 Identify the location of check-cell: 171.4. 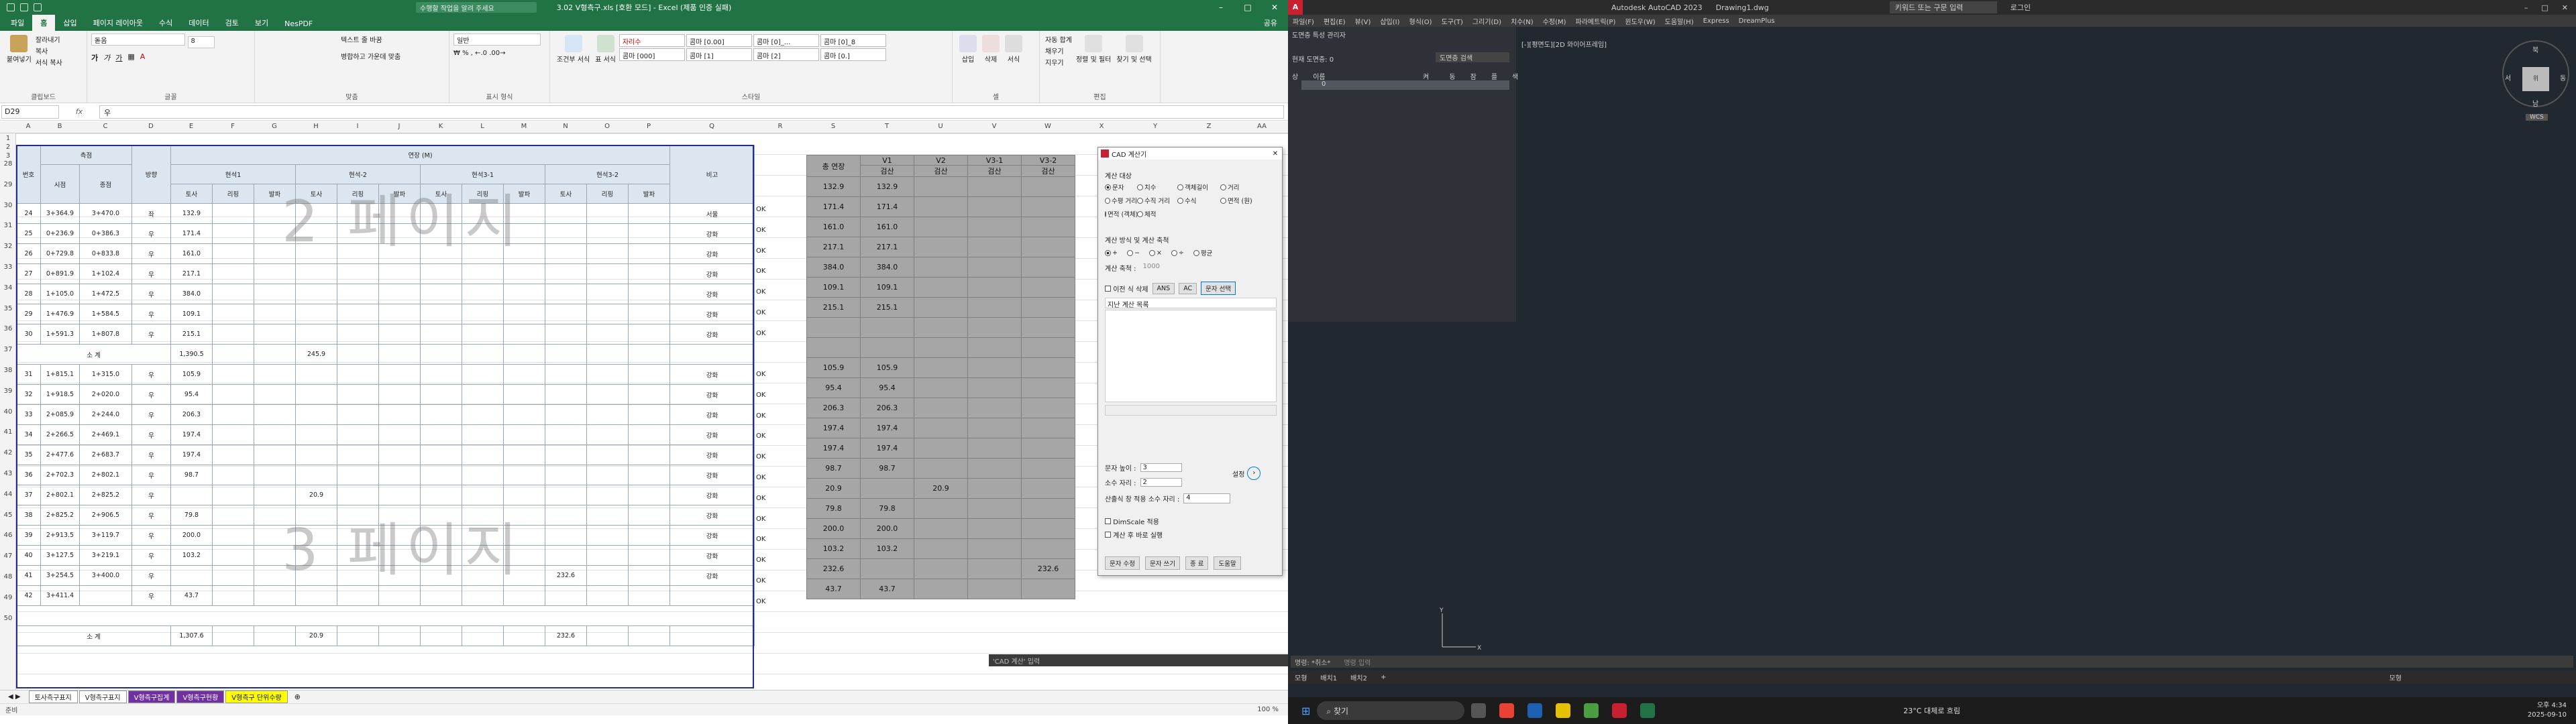
(833, 206).